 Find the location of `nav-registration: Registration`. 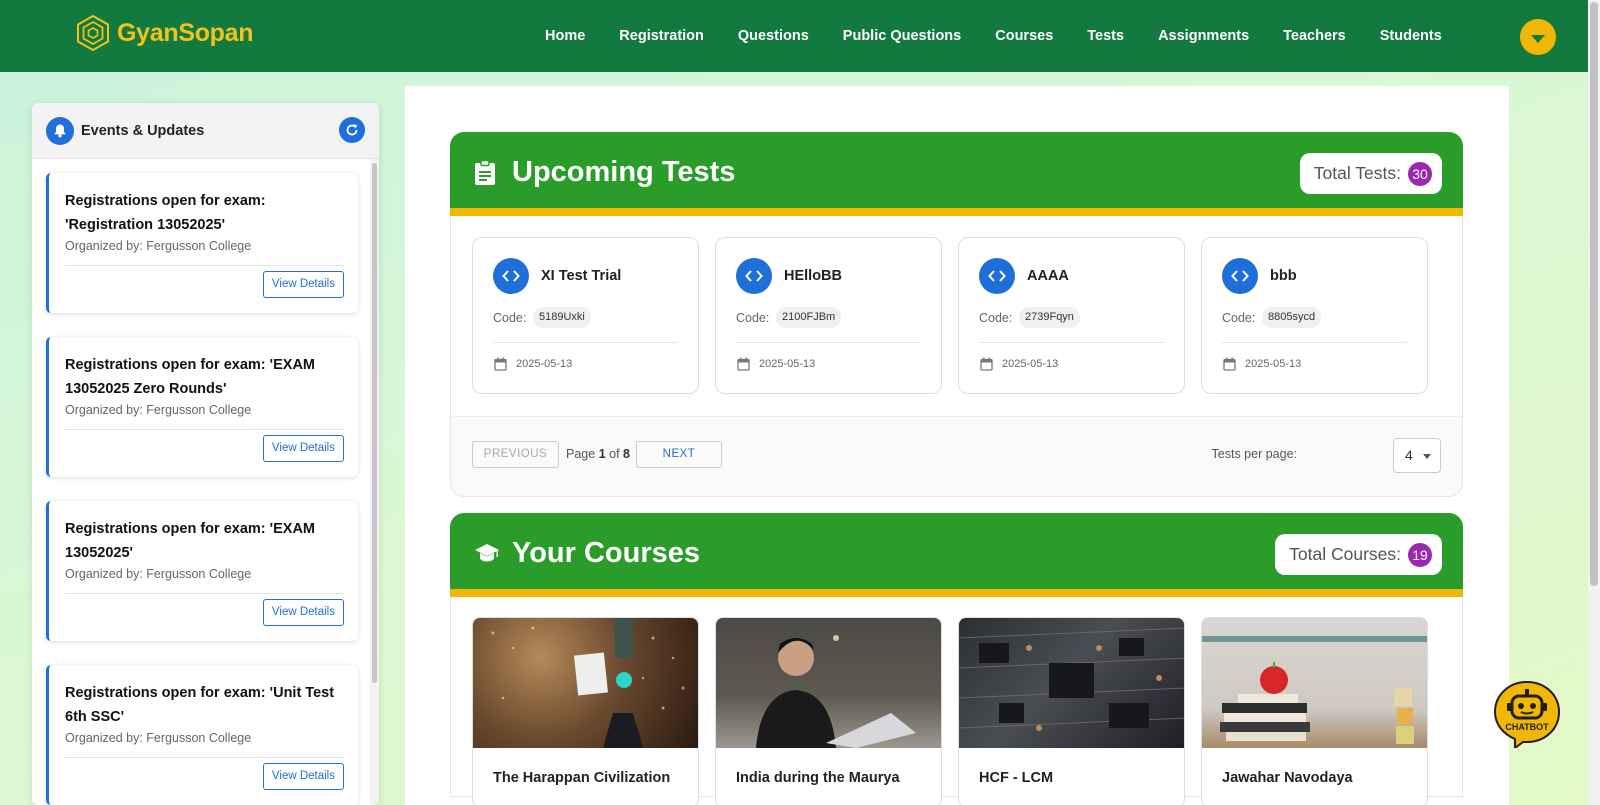

nav-registration: Registration is located at coordinates (661, 36).